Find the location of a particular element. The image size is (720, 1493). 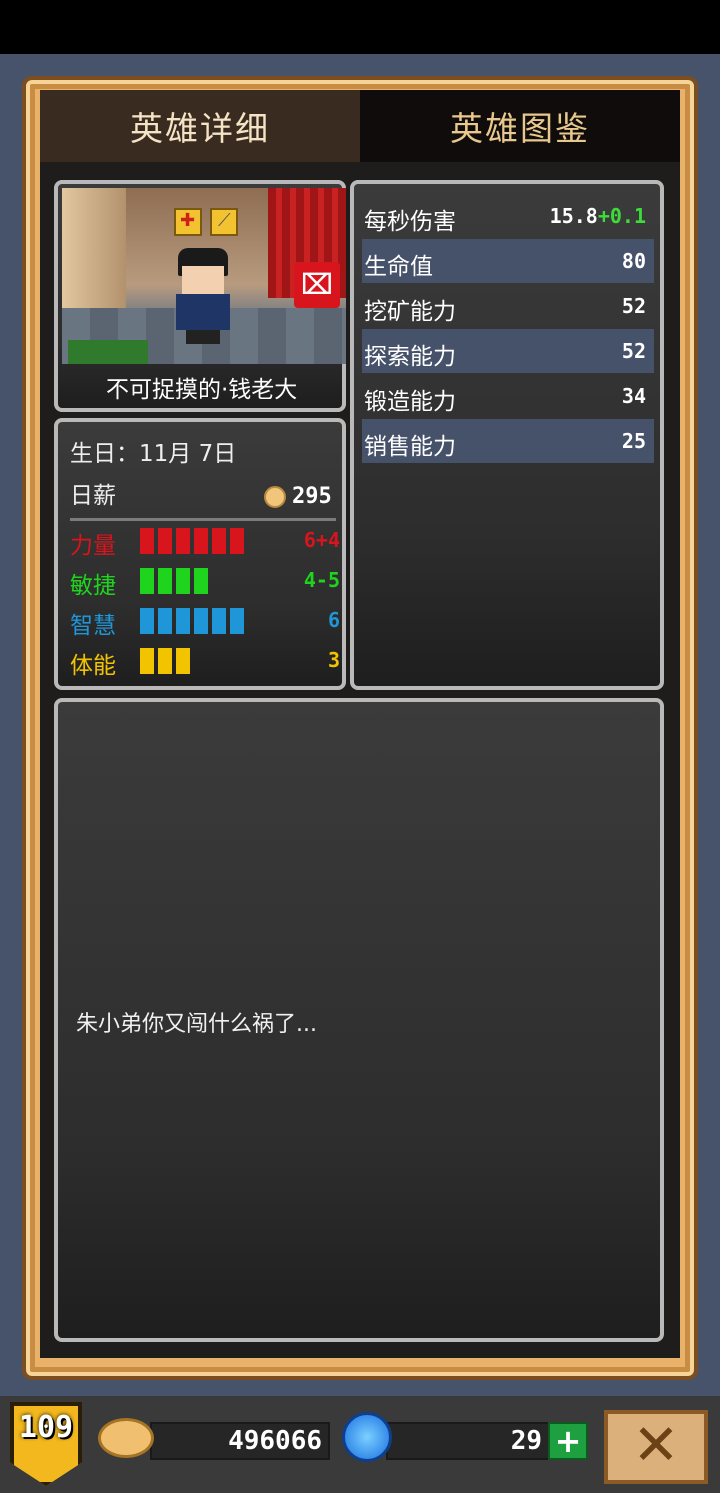

player-level: 109 is located at coordinates (46, 1427).